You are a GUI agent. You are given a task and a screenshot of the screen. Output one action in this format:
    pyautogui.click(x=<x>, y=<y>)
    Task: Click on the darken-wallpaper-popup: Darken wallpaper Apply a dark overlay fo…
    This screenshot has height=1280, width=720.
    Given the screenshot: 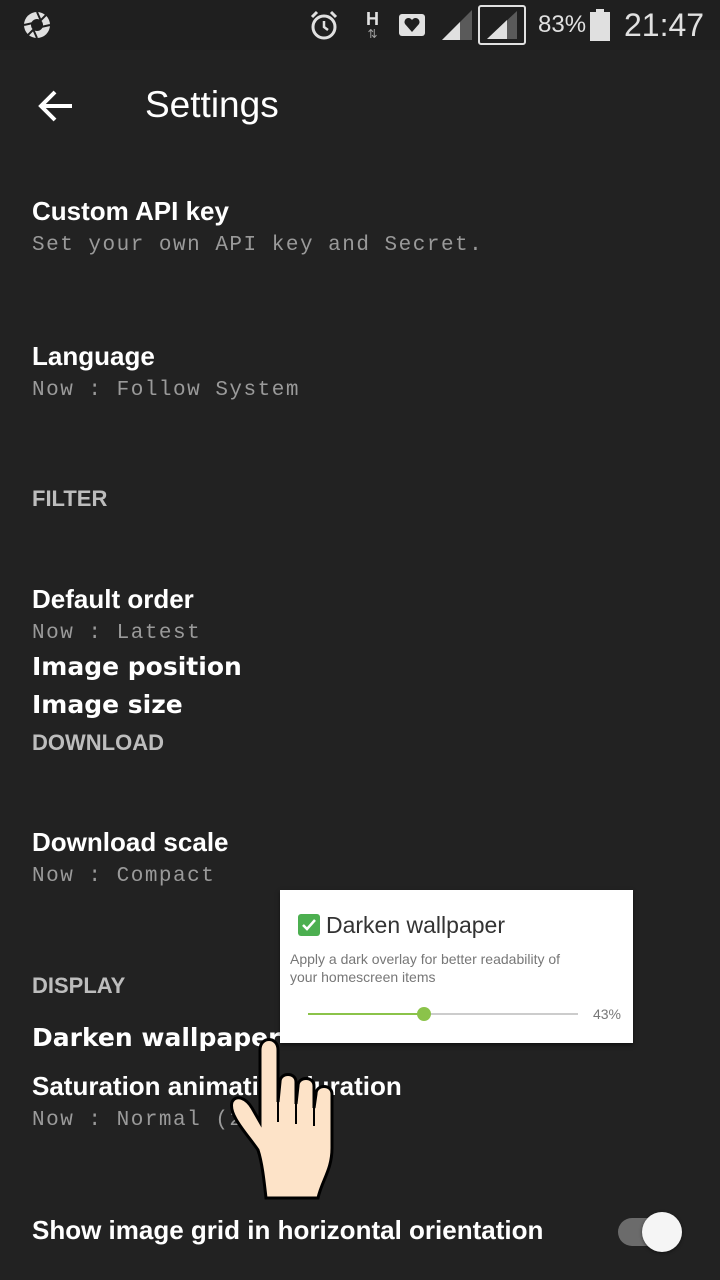 What is the action you would take?
    pyautogui.click(x=456, y=966)
    